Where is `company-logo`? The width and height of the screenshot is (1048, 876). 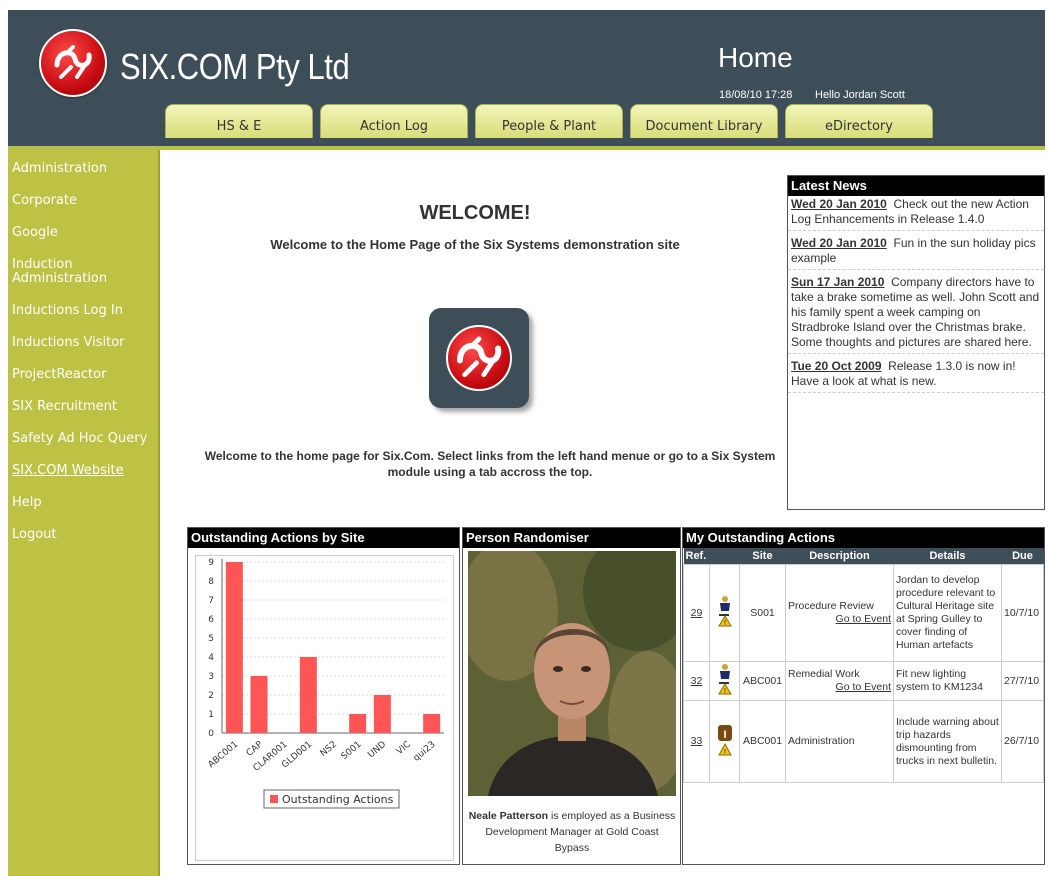
company-logo is located at coordinates (73, 63).